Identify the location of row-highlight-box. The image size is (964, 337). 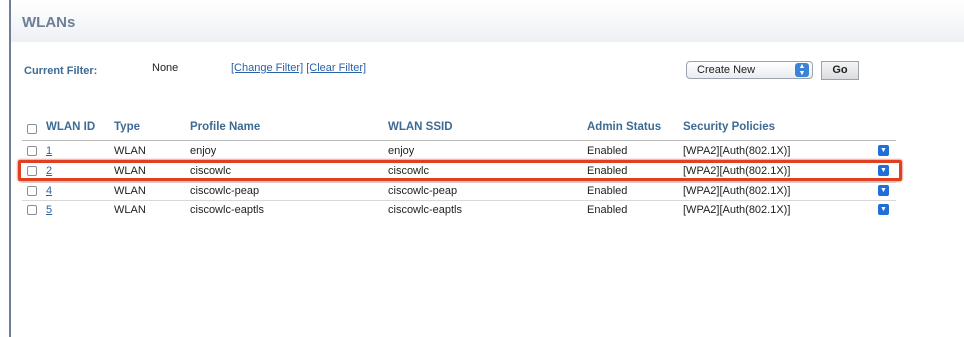
(460, 170).